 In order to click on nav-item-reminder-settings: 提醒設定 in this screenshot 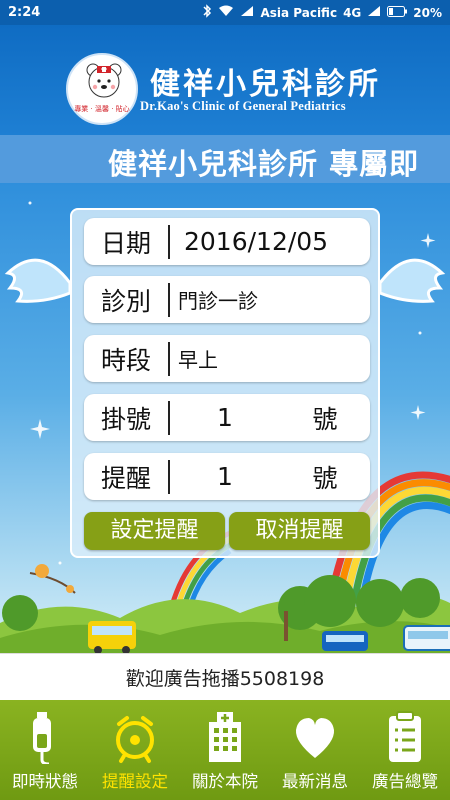, I will do `click(135, 750)`.